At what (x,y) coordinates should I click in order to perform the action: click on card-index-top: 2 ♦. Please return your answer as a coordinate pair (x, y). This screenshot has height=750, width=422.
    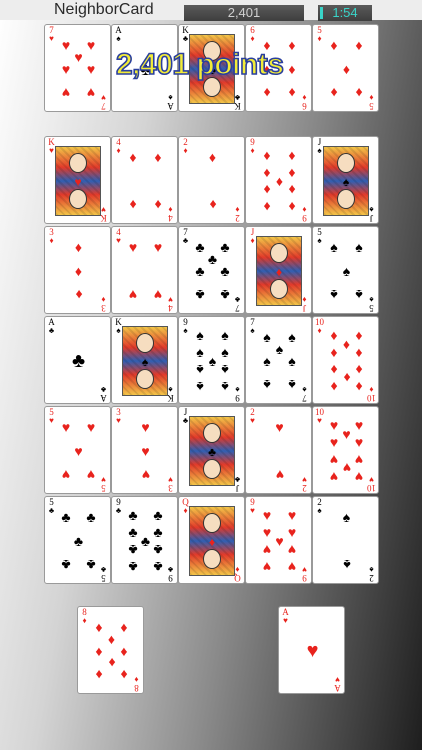
    Looking at the image, I should click on (185, 146).